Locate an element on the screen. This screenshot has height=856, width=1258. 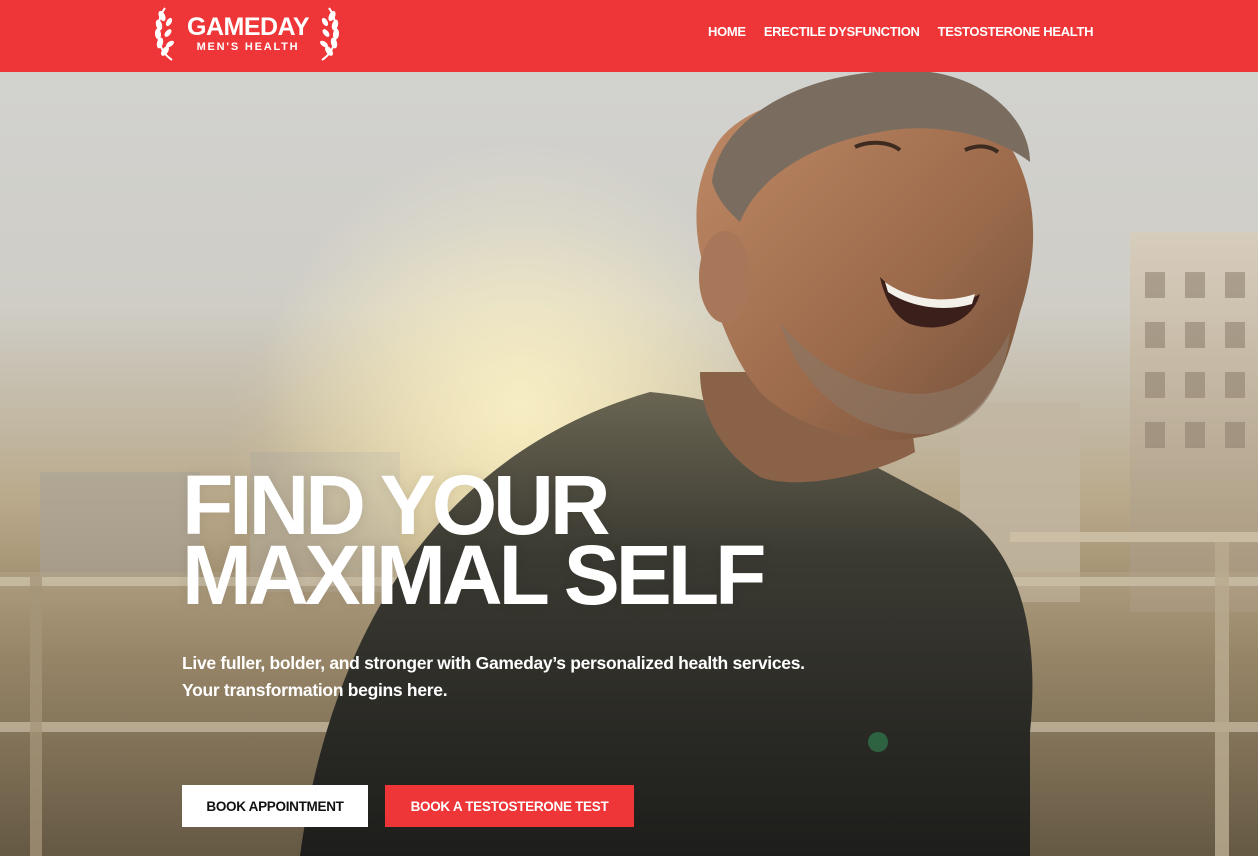
laurel-wreath-icon is located at coordinates (330, 34).